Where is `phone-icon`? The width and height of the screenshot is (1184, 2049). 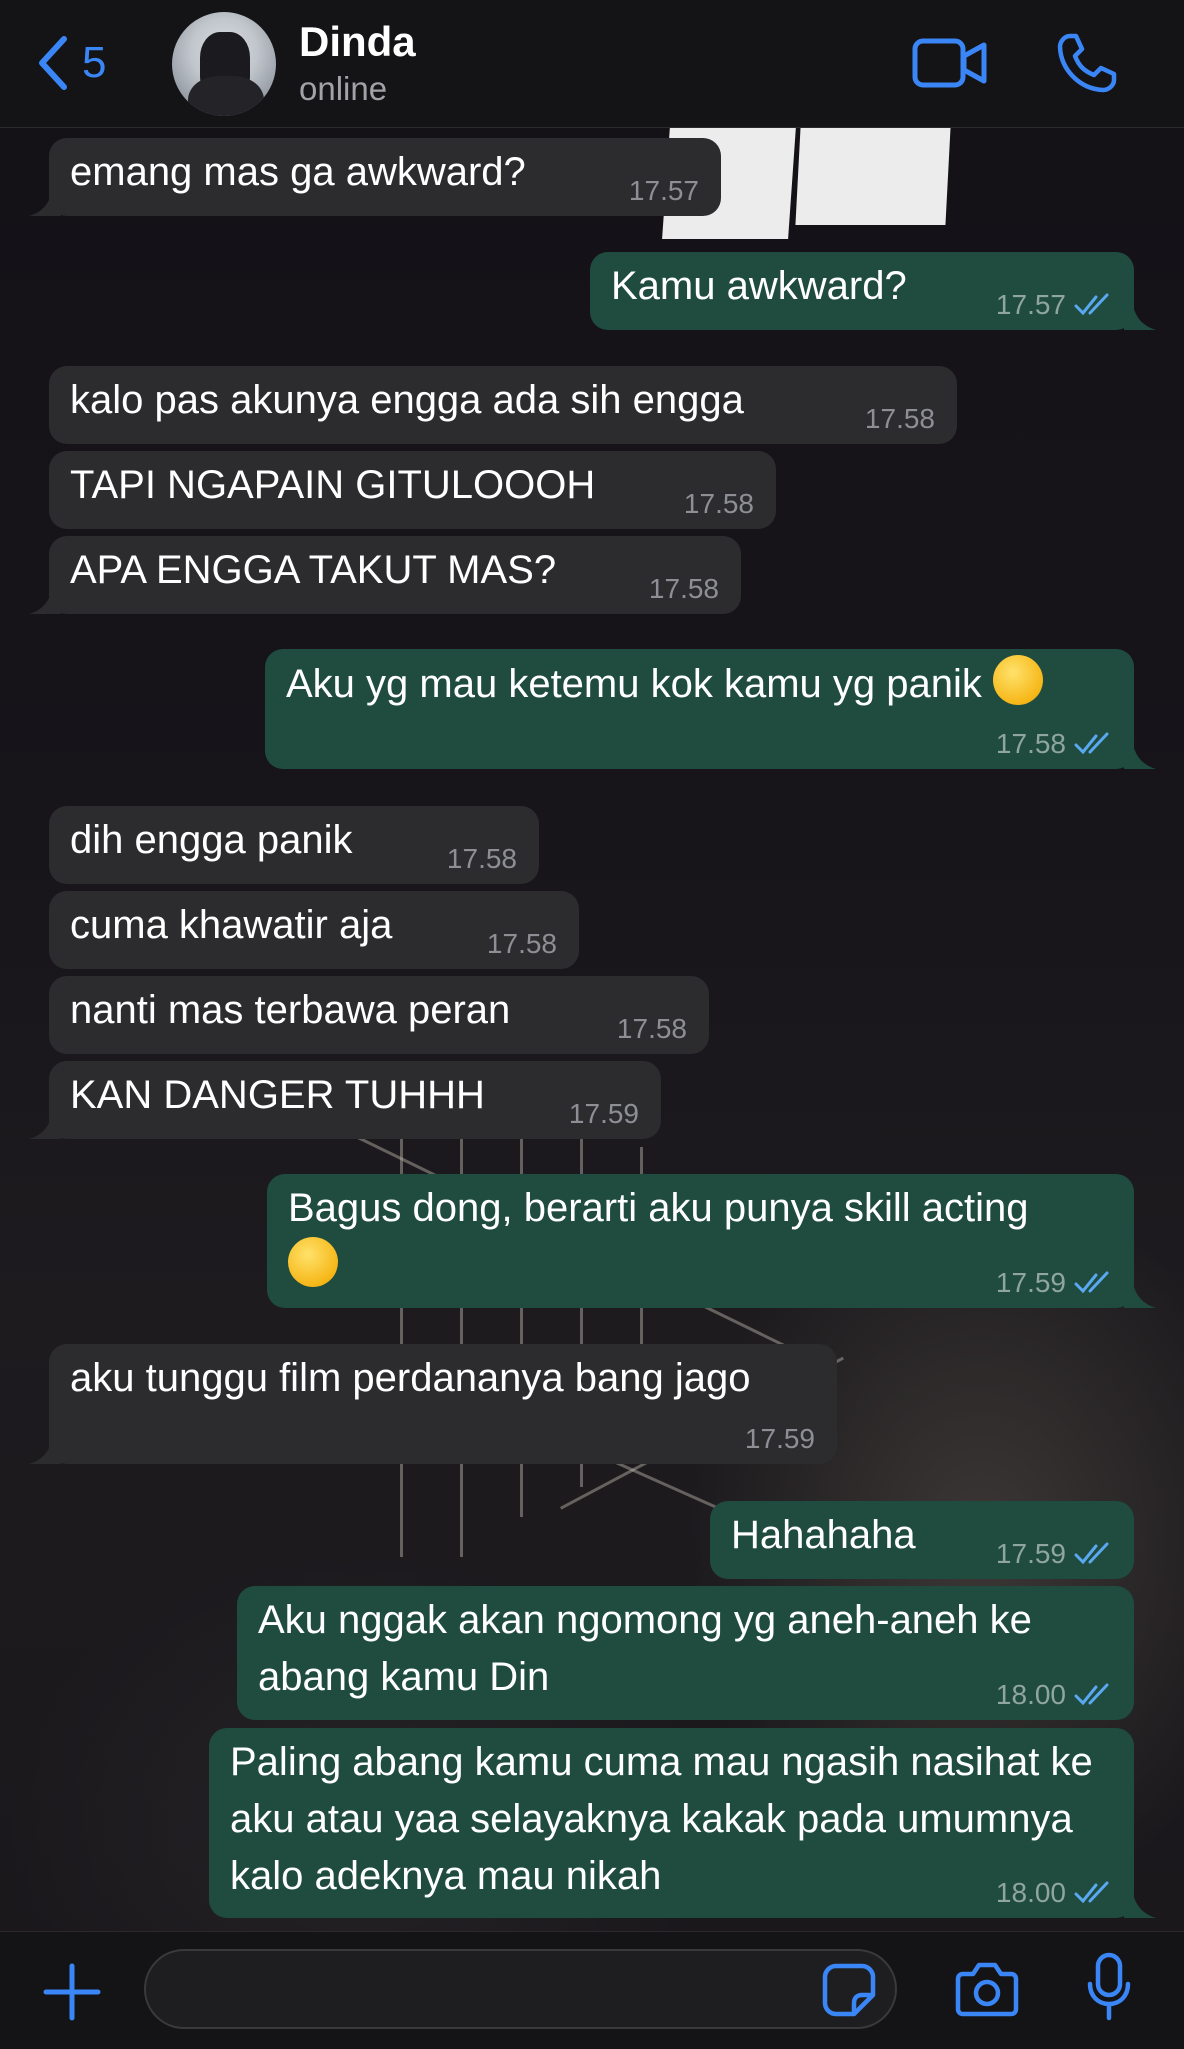 phone-icon is located at coordinates (1087, 63).